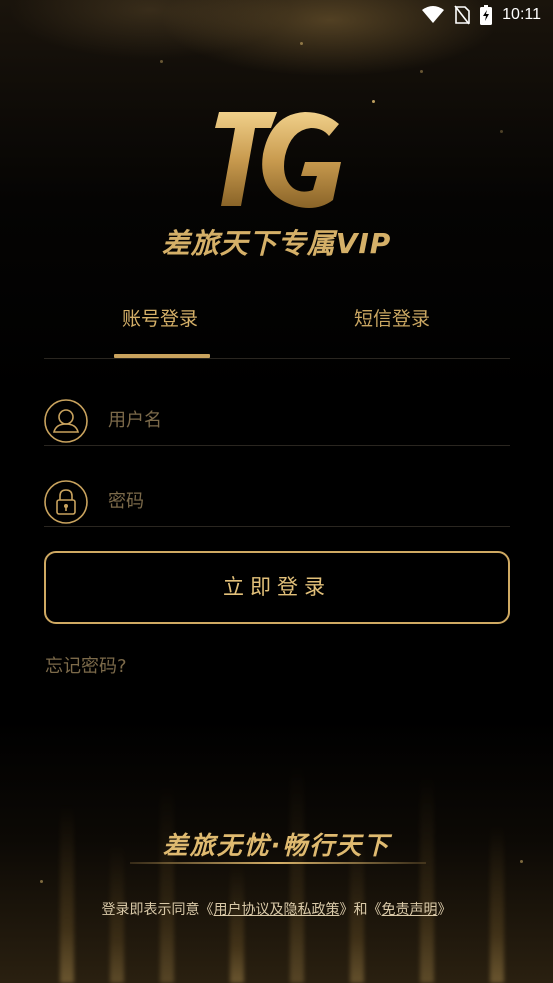 The height and width of the screenshot is (983, 553). Describe the element at coordinates (160, 317) in the screenshot. I see `tab-account-login: 账号登录` at that location.